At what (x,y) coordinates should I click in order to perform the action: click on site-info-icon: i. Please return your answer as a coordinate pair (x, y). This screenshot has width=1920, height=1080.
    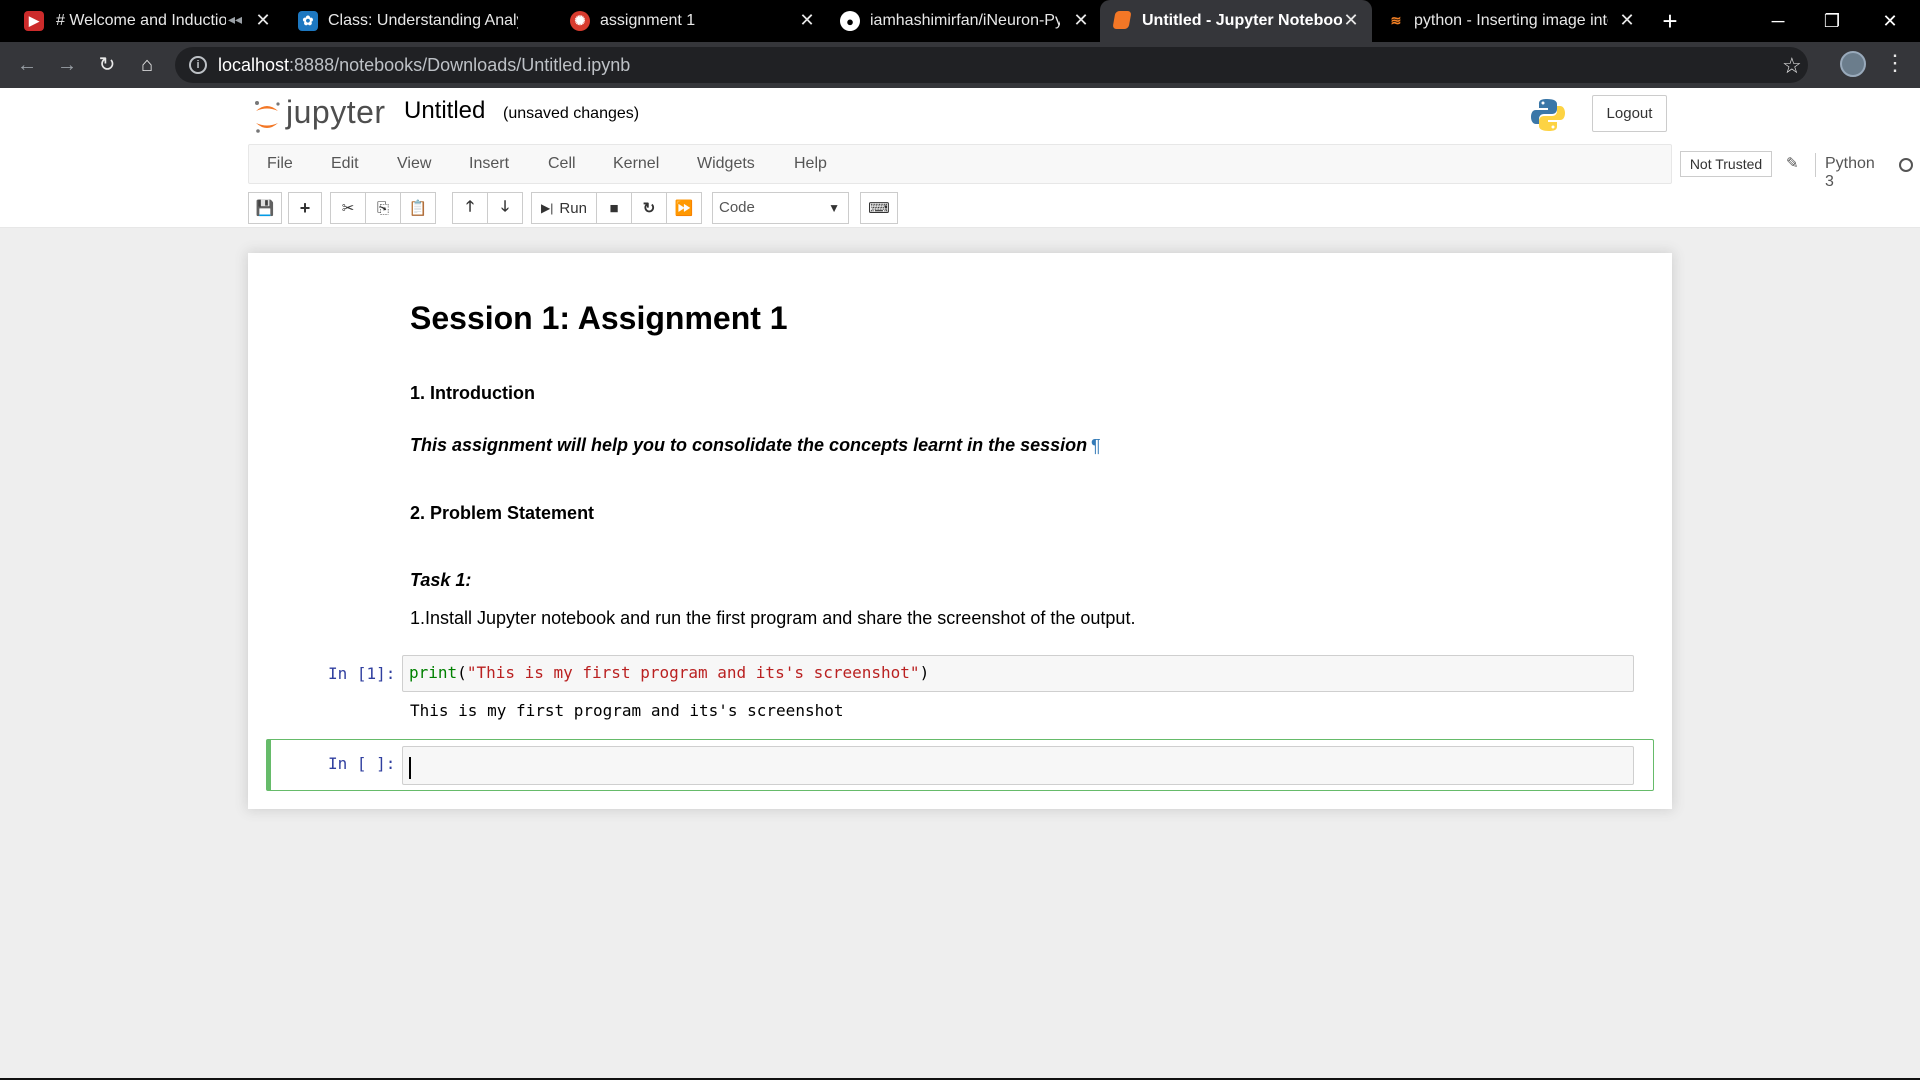
    Looking at the image, I should click on (198, 65).